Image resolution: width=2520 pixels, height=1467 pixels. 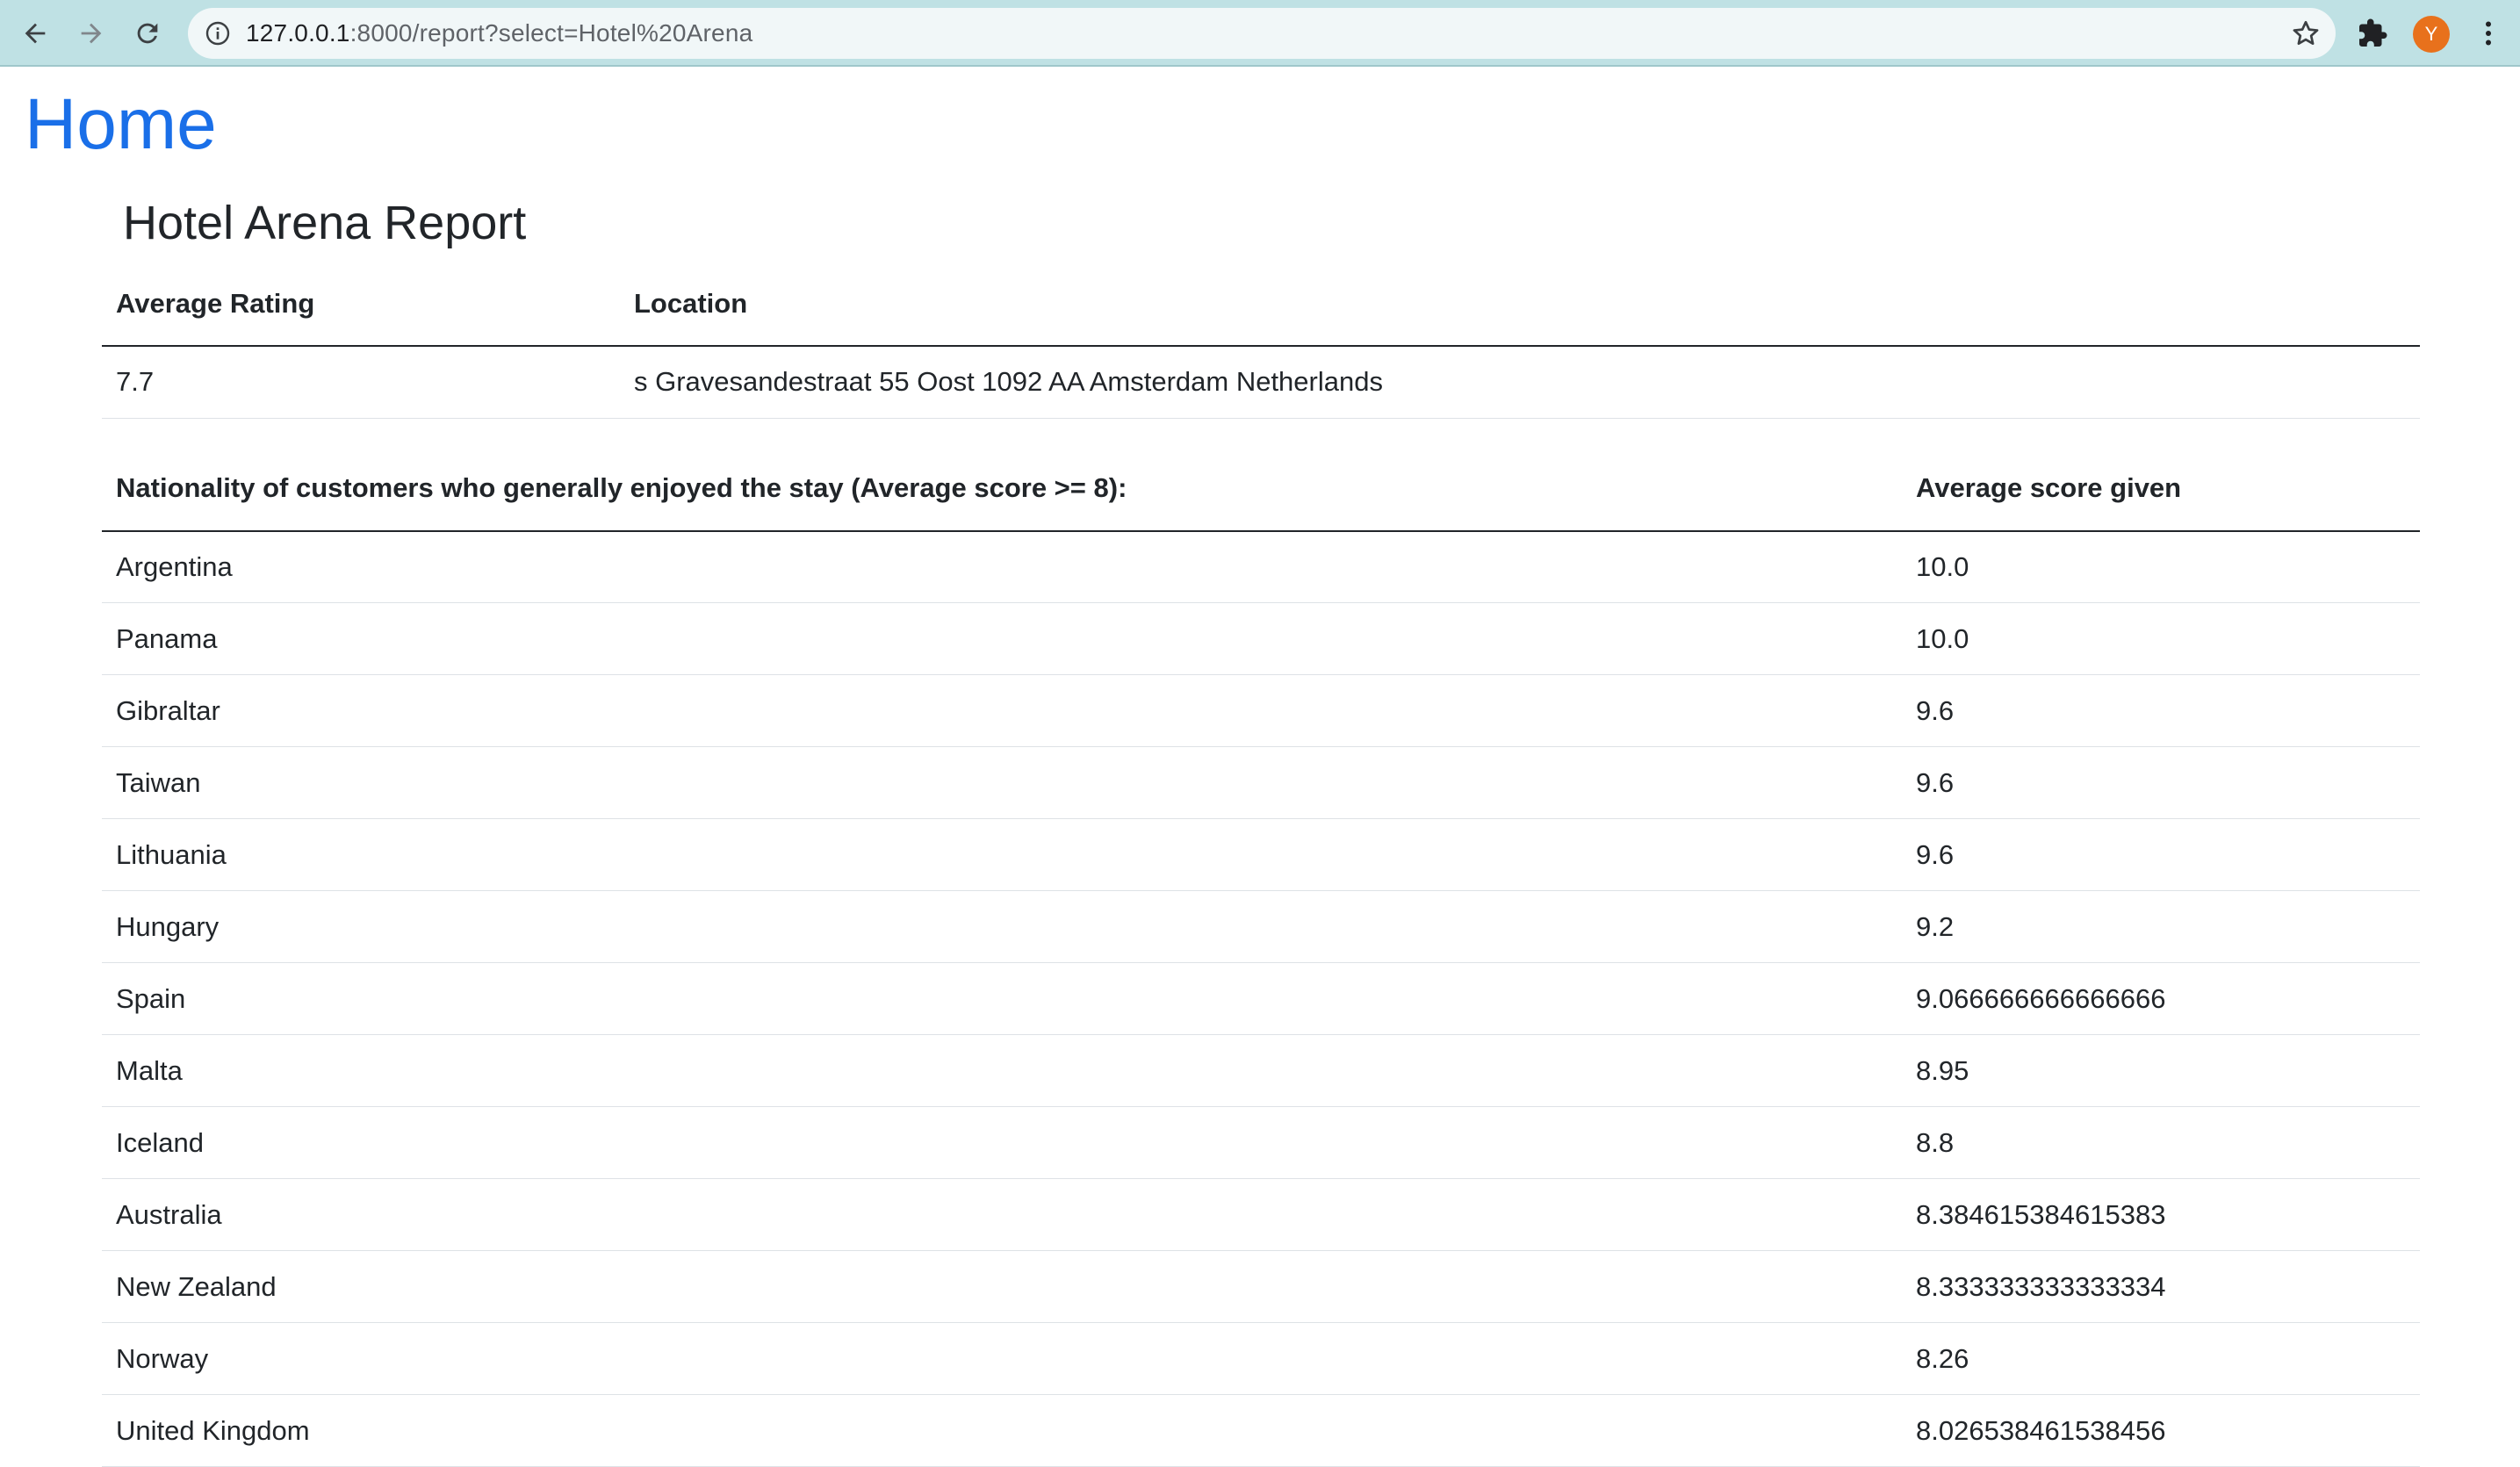 I want to click on back-button, so click(x=35, y=33).